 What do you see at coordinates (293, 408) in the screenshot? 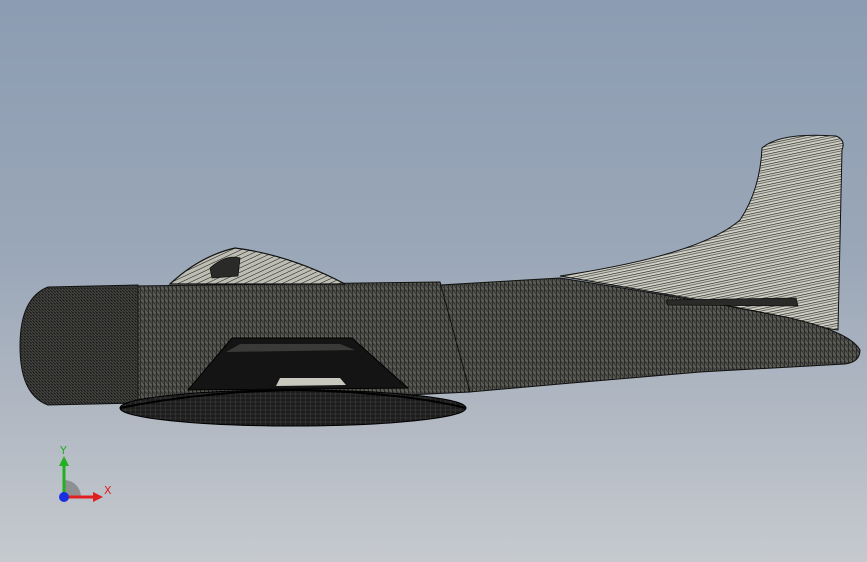
I see `wing` at bounding box center [293, 408].